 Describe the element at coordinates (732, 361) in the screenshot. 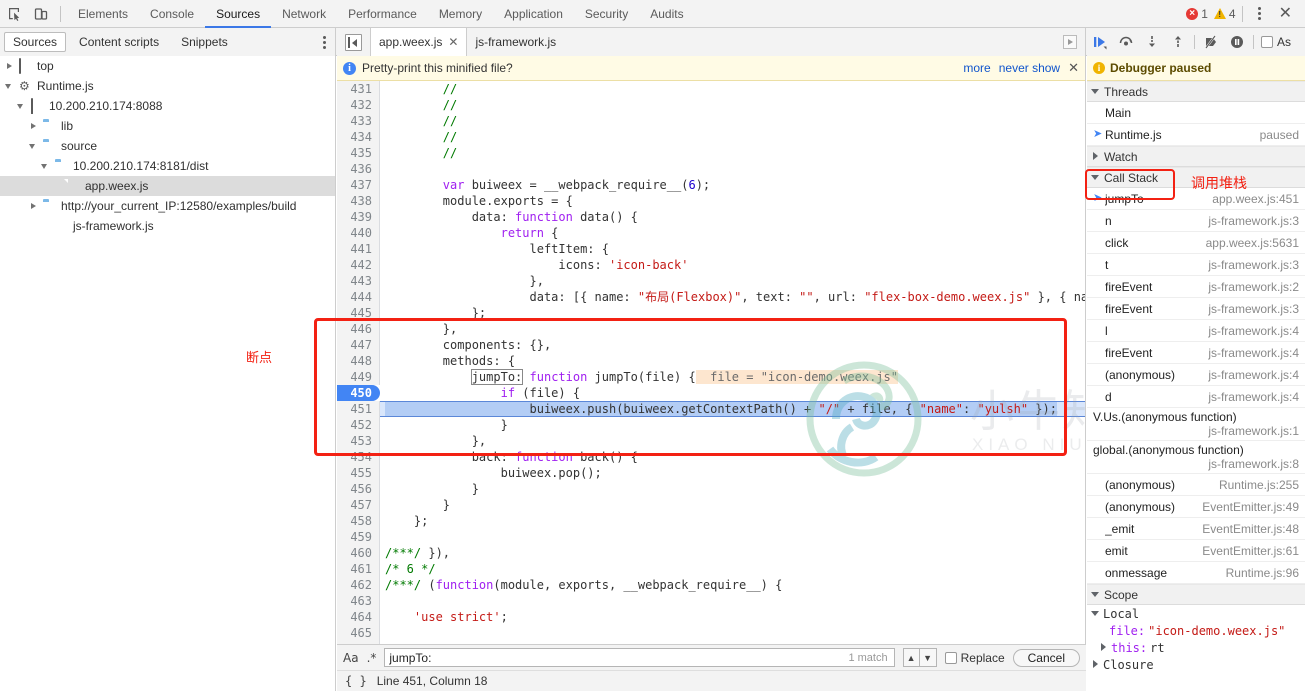

I see `code-line-text: methods: {` at that location.